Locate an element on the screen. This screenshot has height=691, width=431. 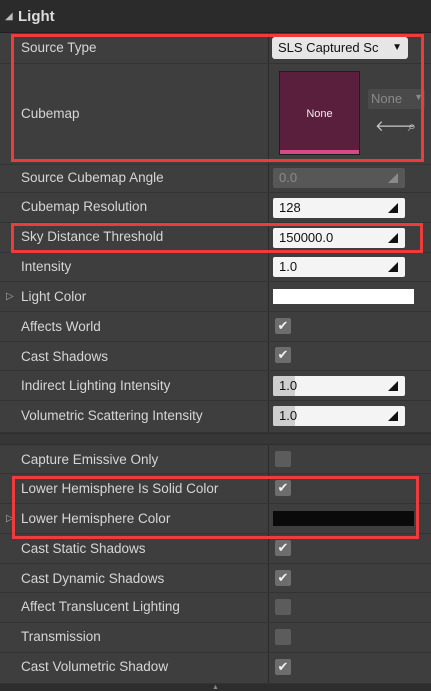
cubemap-angle-label: Source Cubemap Angle is located at coordinates (92, 177).